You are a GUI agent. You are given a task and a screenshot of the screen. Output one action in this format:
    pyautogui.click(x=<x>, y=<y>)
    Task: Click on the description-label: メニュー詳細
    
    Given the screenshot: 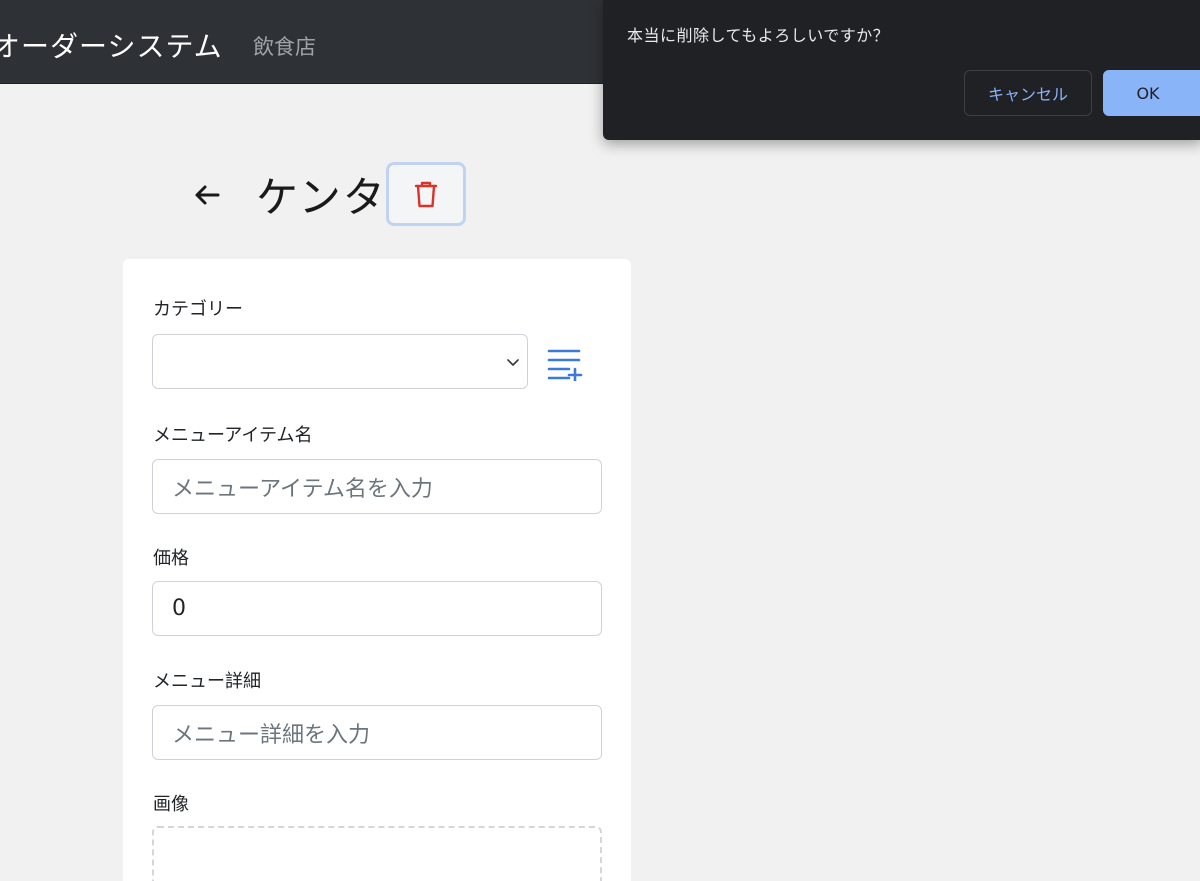 What is the action you would take?
    pyautogui.click(x=207, y=681)
    